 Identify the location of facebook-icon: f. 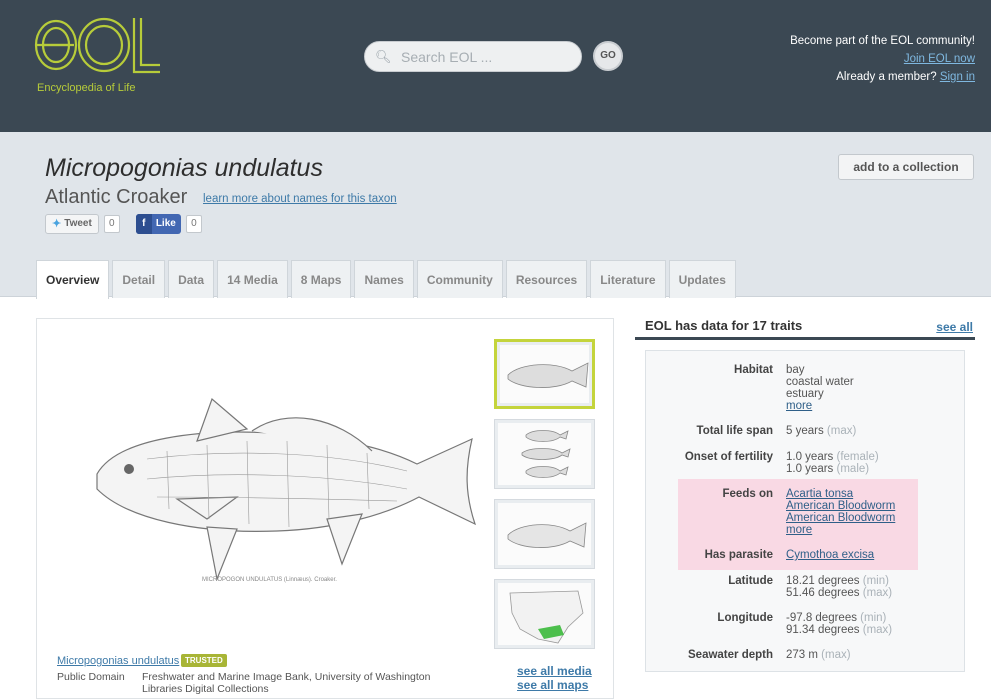
(143, 224).